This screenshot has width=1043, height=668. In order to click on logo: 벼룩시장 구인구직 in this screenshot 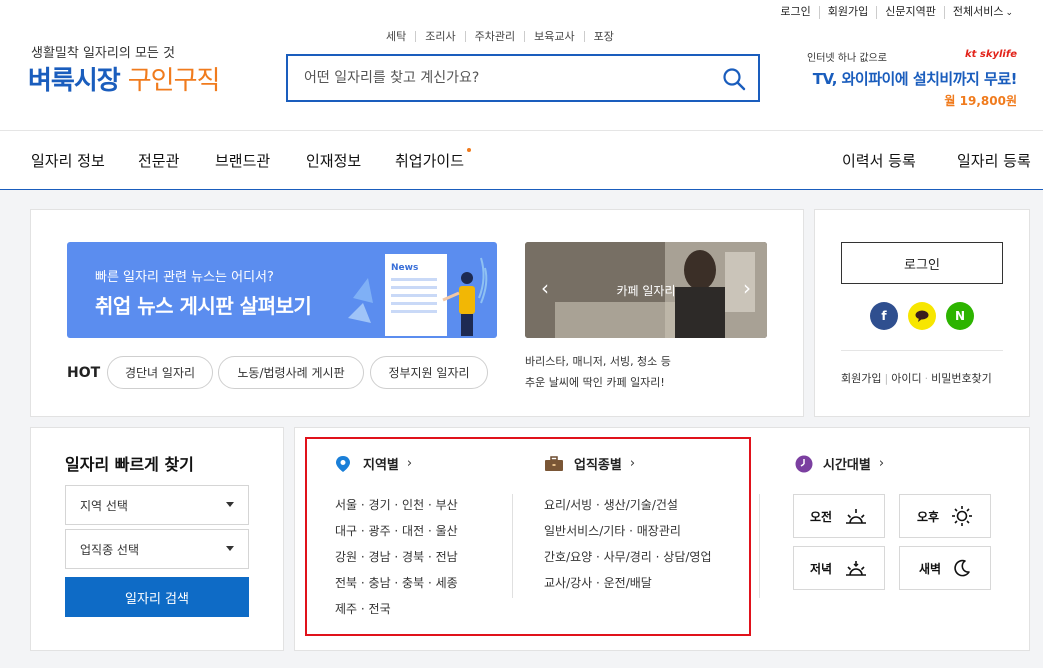, I will do `click(124, 78)`.